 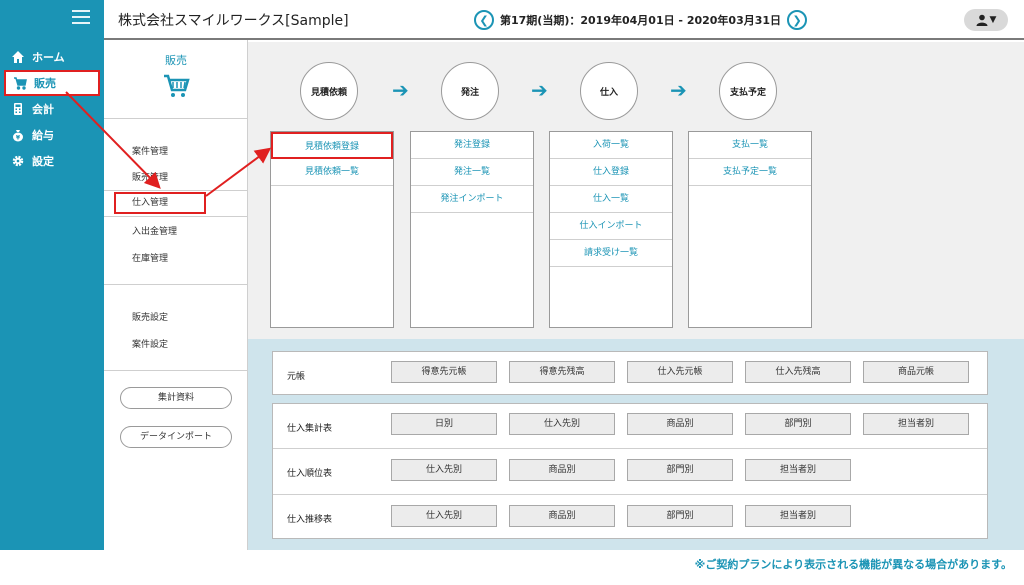 I want to click on summary-reports-button: 集計資料, so click(x=176, y=398).